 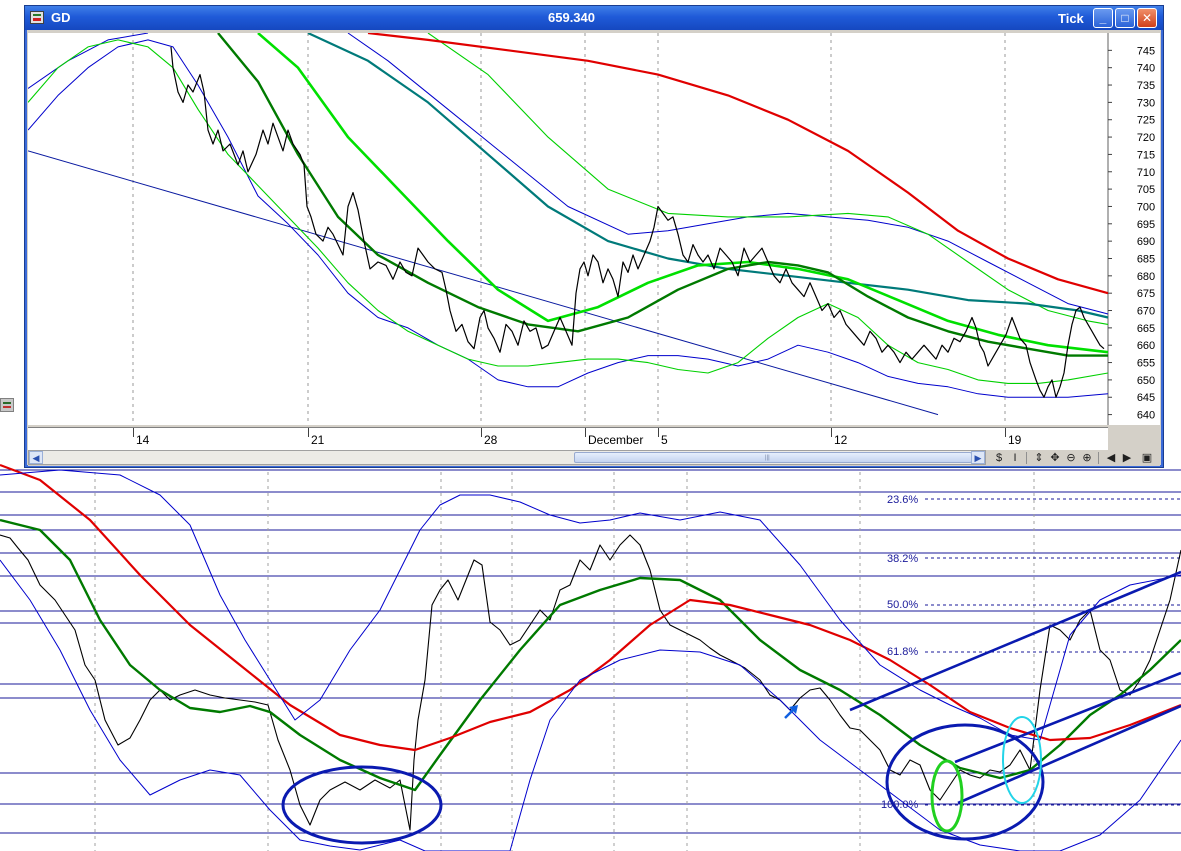 What do you see at coordinates (1071, 18) in the screenshot?
I see `interval-label: Tick` at bounding box center [1071, 18].